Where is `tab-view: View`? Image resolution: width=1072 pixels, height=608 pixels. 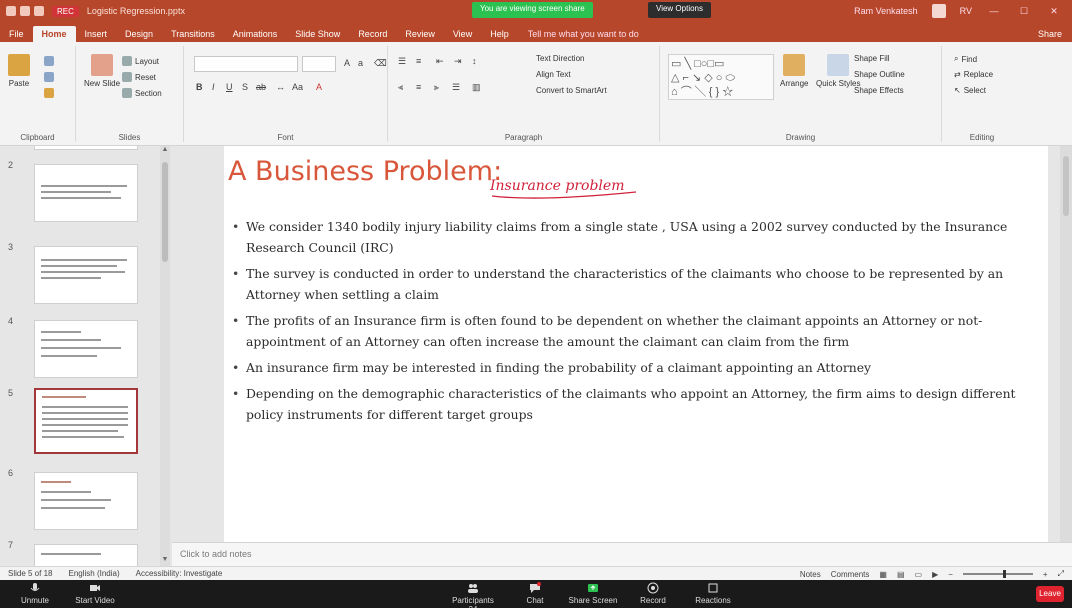
tab-view: View is located at coordinates (462, 34).